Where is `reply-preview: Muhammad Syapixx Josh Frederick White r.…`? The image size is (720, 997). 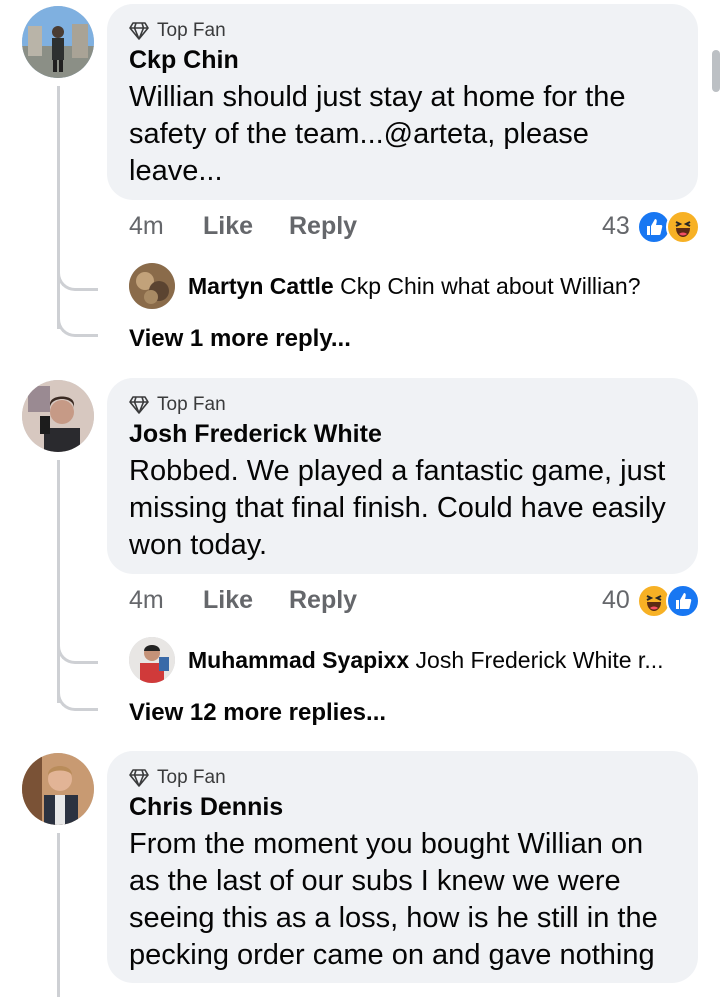
reply-preview: Muhammad Syapixx Josh Frederick White r.… is located at coordinates (426, 660).